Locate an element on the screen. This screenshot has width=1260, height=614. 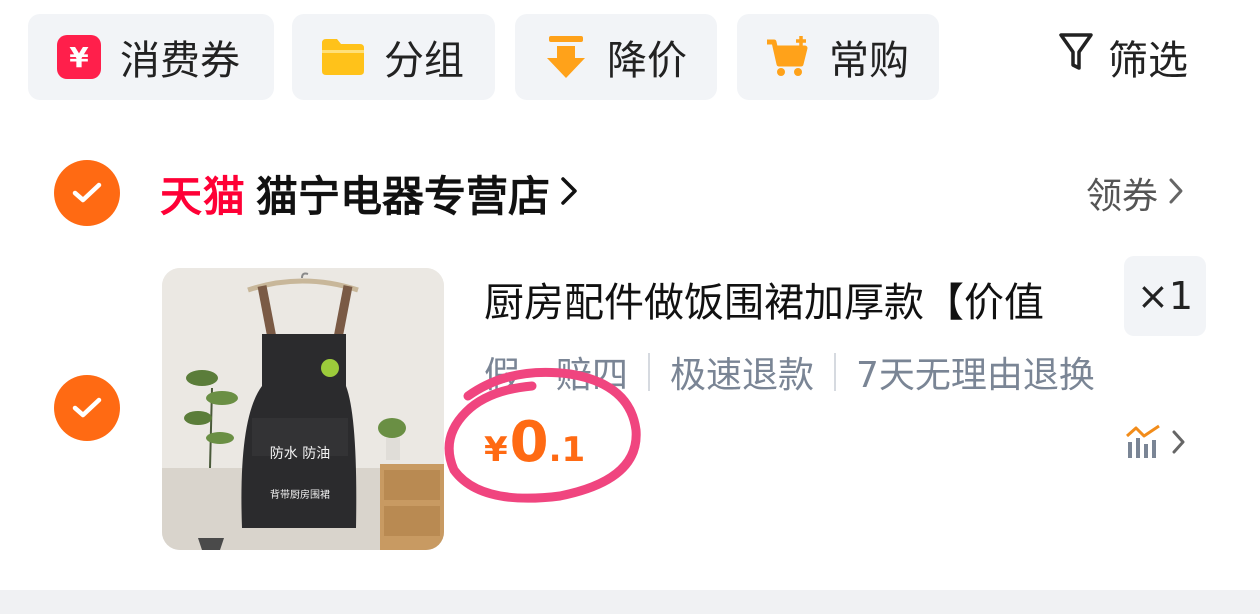
coupon-chip: ¥ 消费券 is located at coordinates (151, 57).